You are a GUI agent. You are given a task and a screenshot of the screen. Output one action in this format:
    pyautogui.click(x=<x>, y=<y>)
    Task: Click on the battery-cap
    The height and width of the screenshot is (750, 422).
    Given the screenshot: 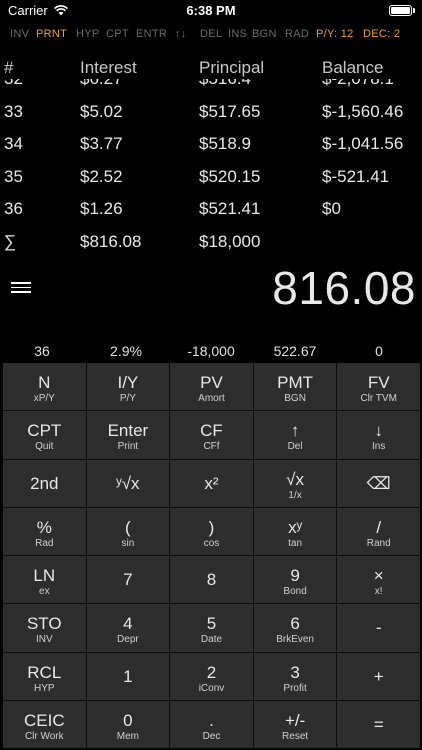 What is the action you would take?
    pyautogui.click(x=414, y=10)
    